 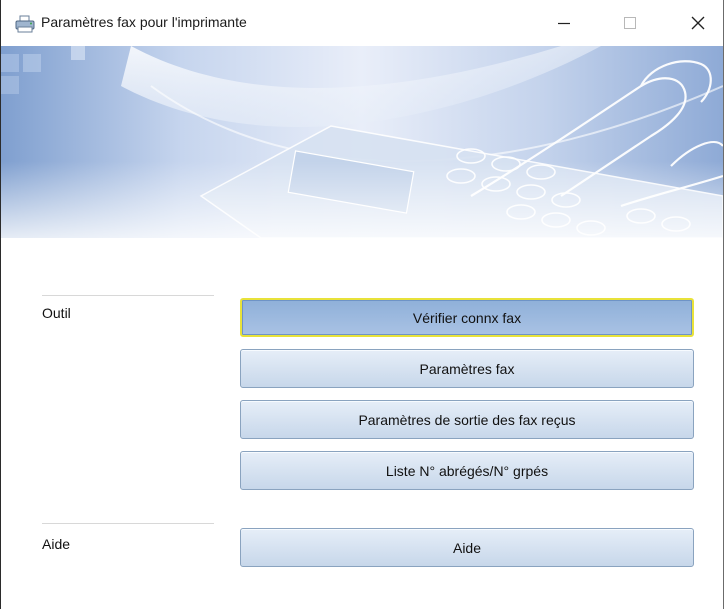 I want to click on title-bar: Paramètres fax pour l'imprimante, so click(x=362, y=23).